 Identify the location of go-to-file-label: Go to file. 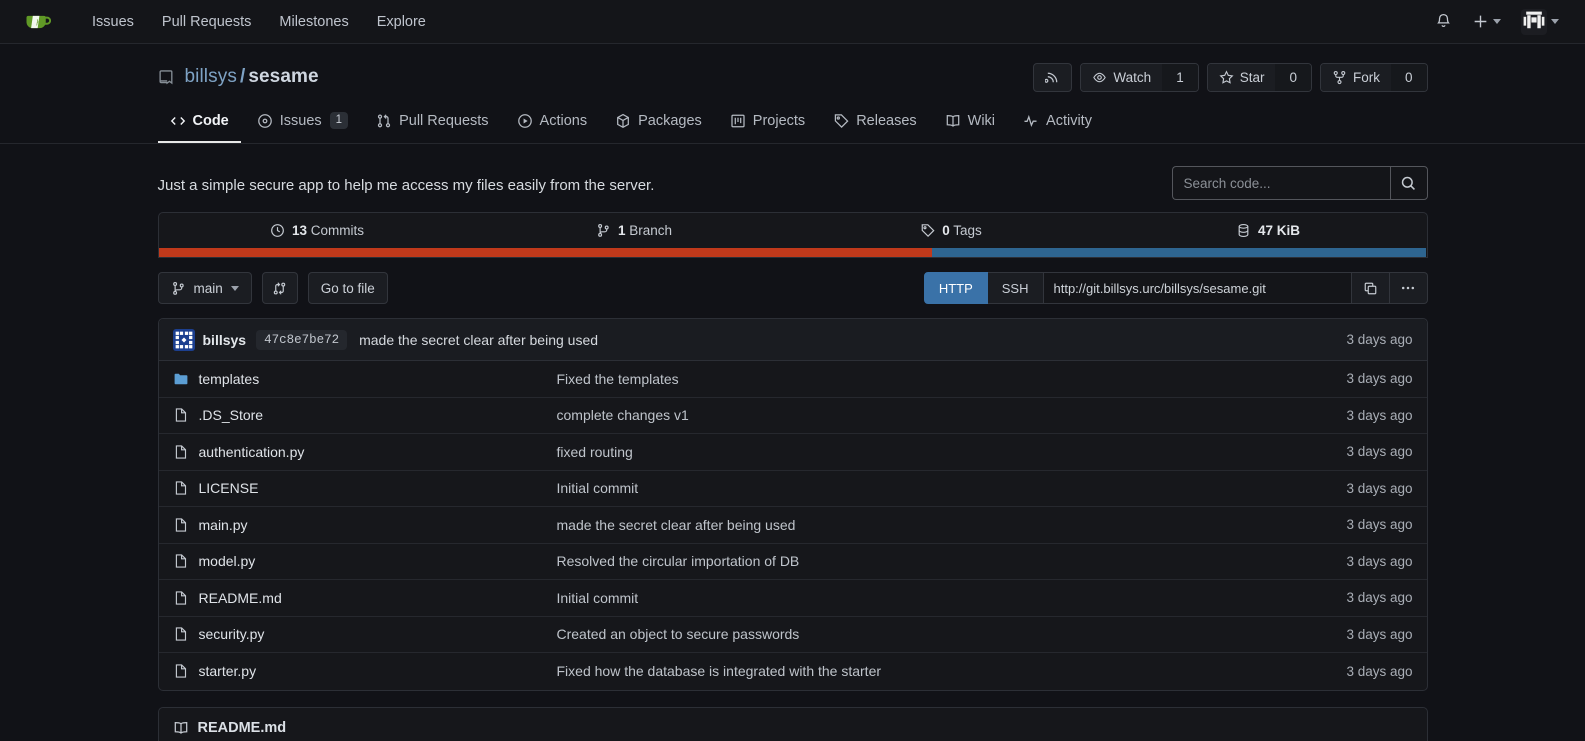
(347, 288).